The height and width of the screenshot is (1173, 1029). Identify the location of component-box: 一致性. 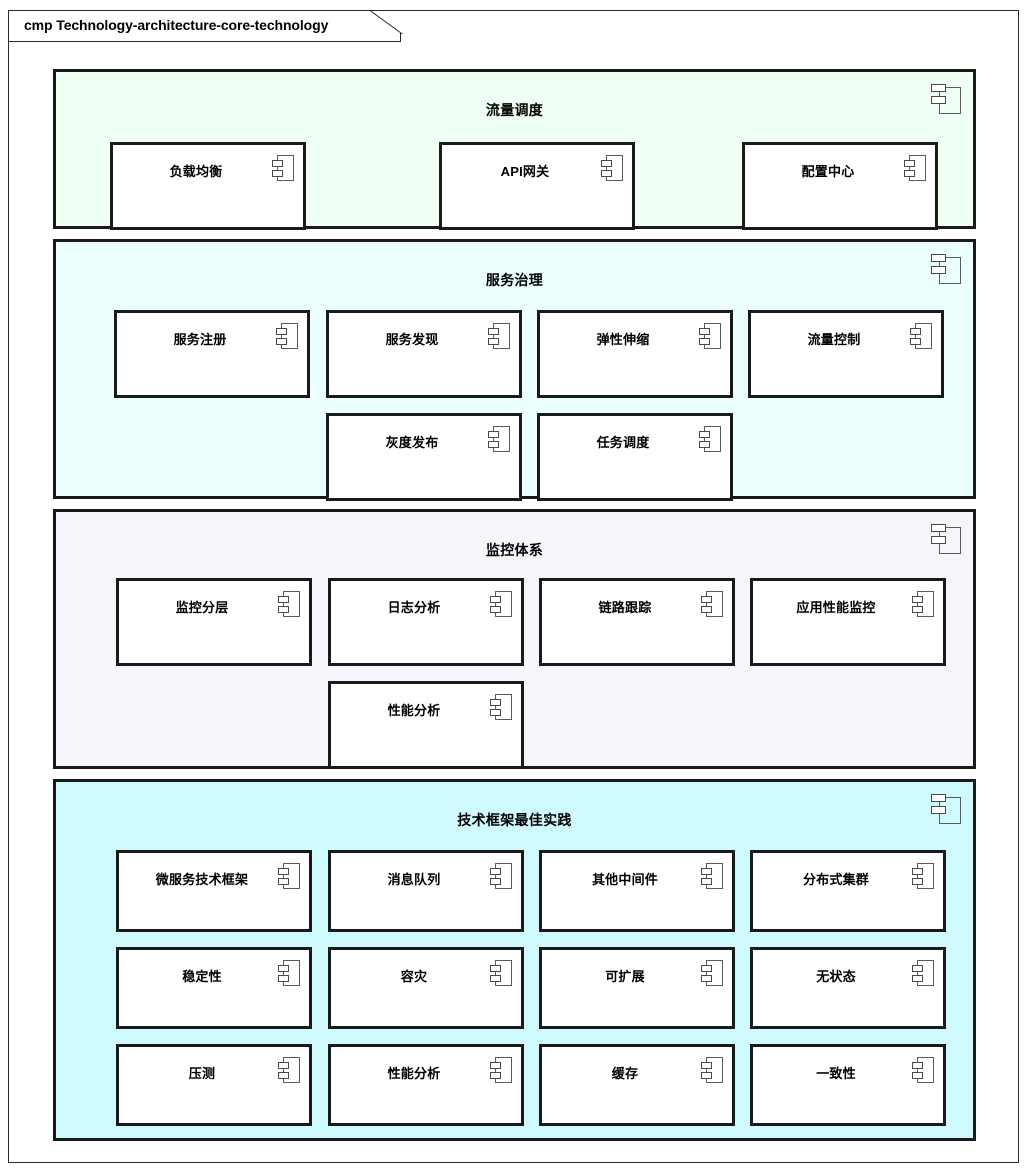
(848, 1085).